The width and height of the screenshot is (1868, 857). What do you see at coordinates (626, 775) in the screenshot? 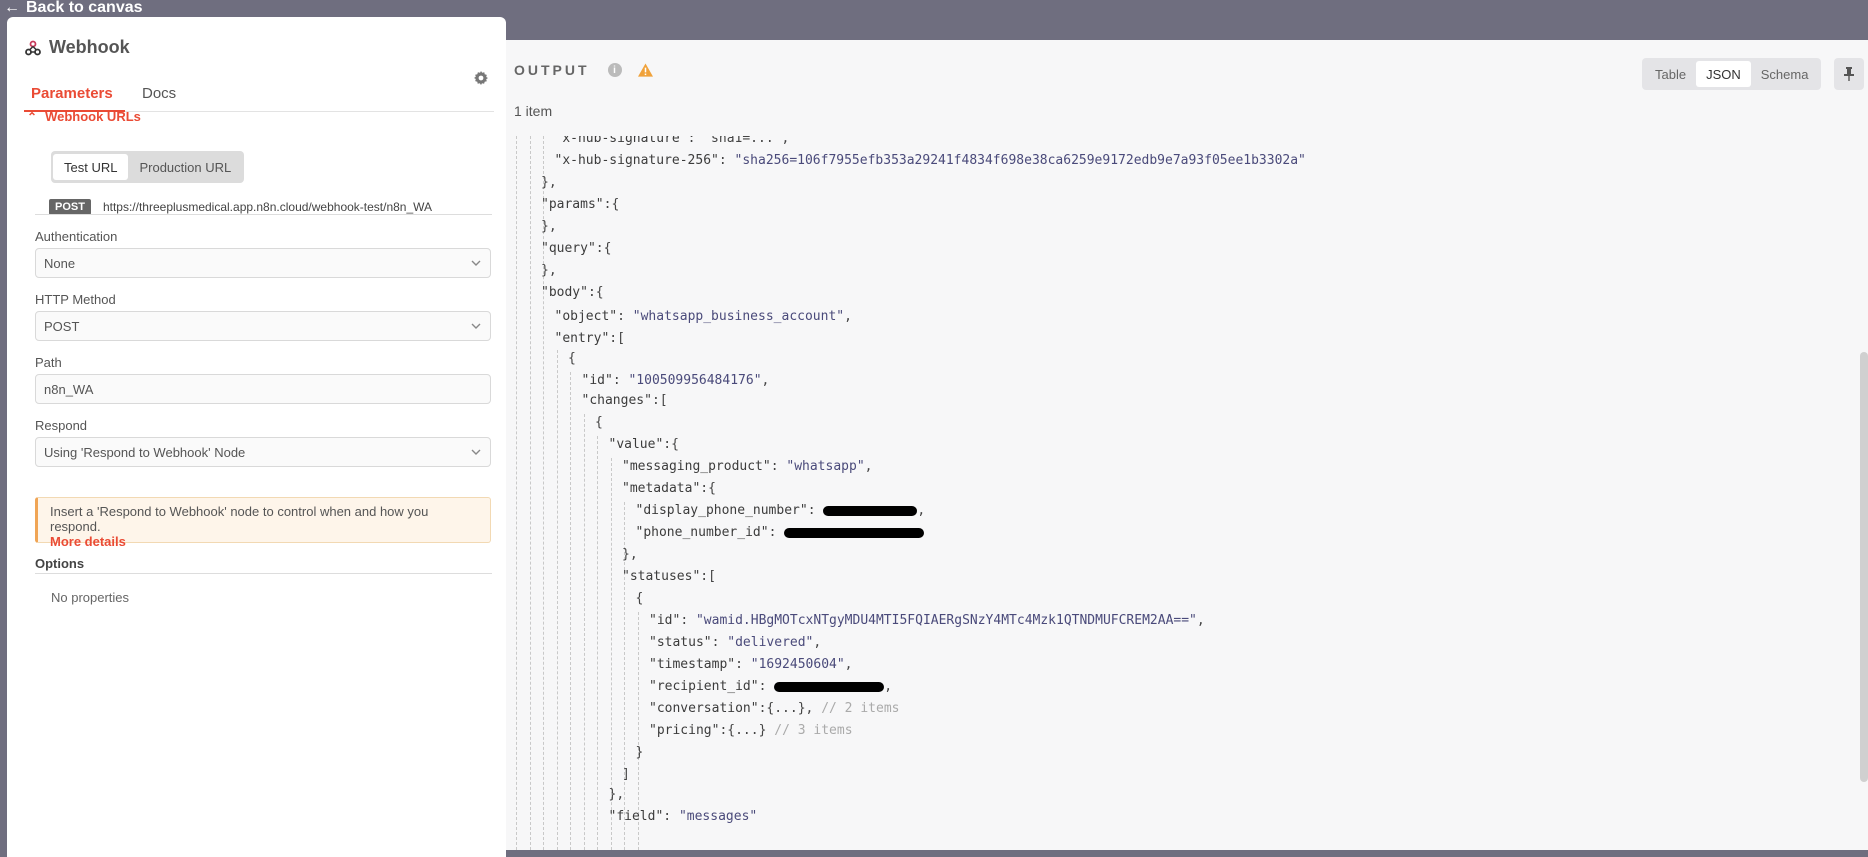
I see `json-line: ]` at bounding box center [626, 775].